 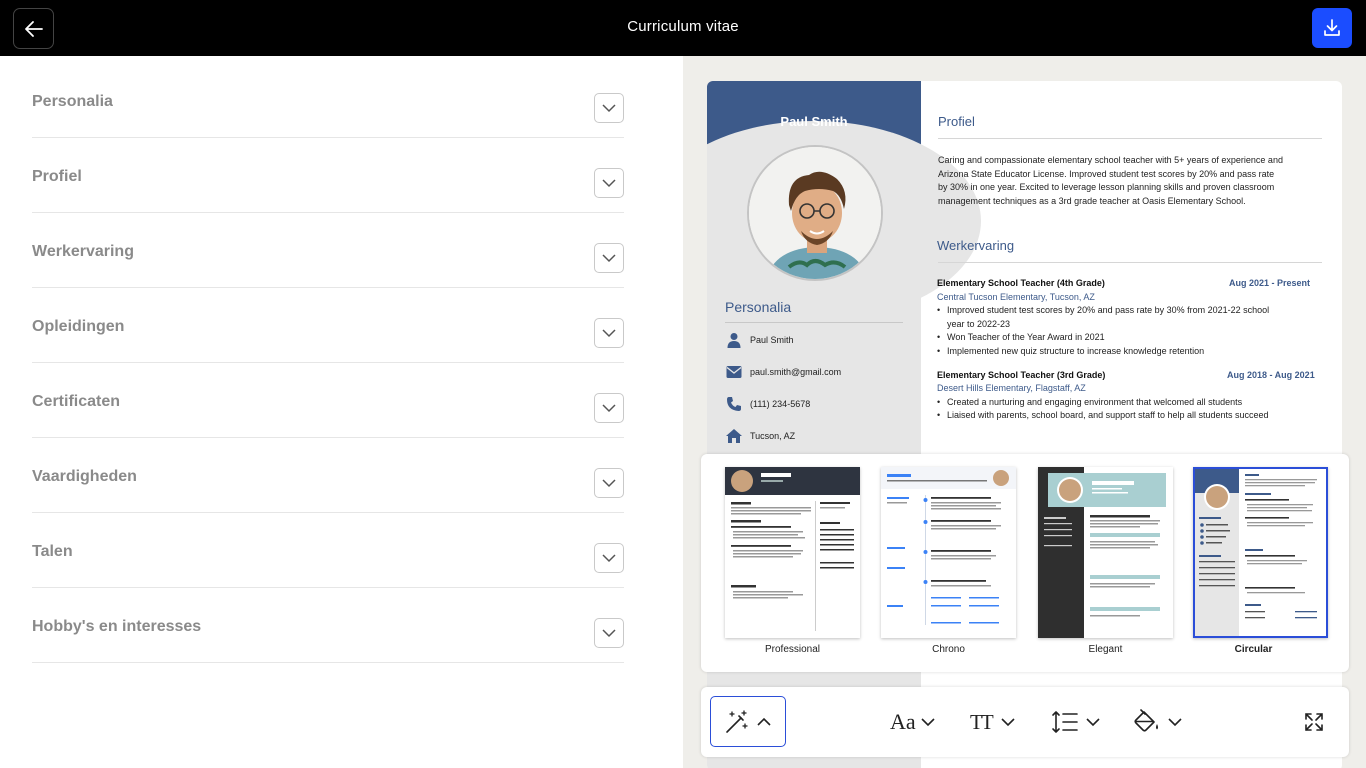 What do you see at coordinates (1105, 649) in the screenshot?
I see `template-label: Elegant` at bounding box center [1105, 649].